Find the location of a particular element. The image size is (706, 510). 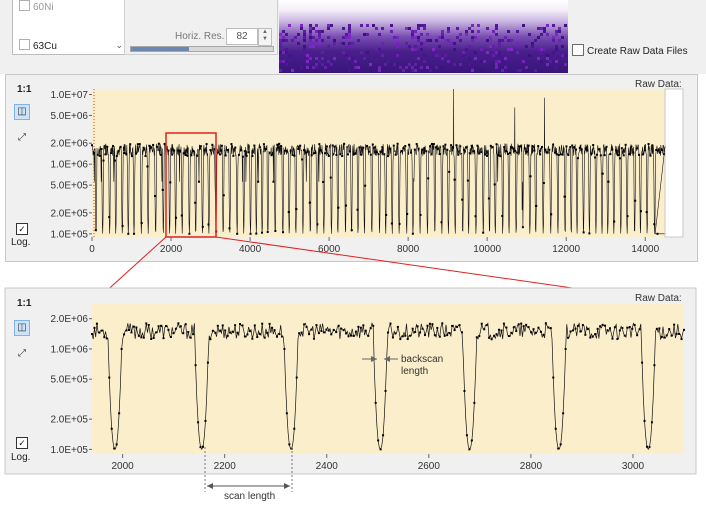

zoom-one-to-one-button: 1:1 is located at coordinates (24, 303).